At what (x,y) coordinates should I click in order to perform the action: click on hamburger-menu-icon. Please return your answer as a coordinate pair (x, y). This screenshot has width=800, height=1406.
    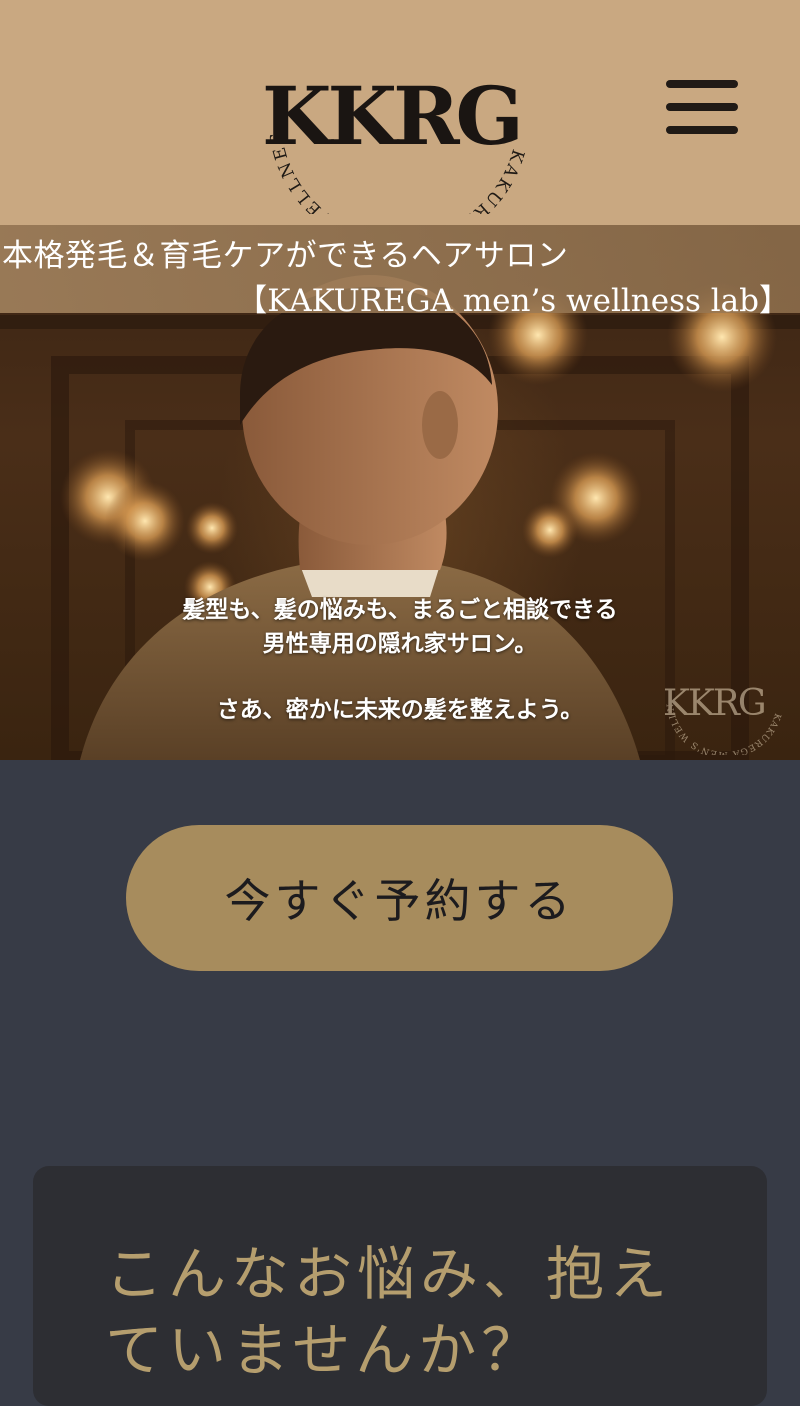
    Looking at the image, I should click on (702, 84).